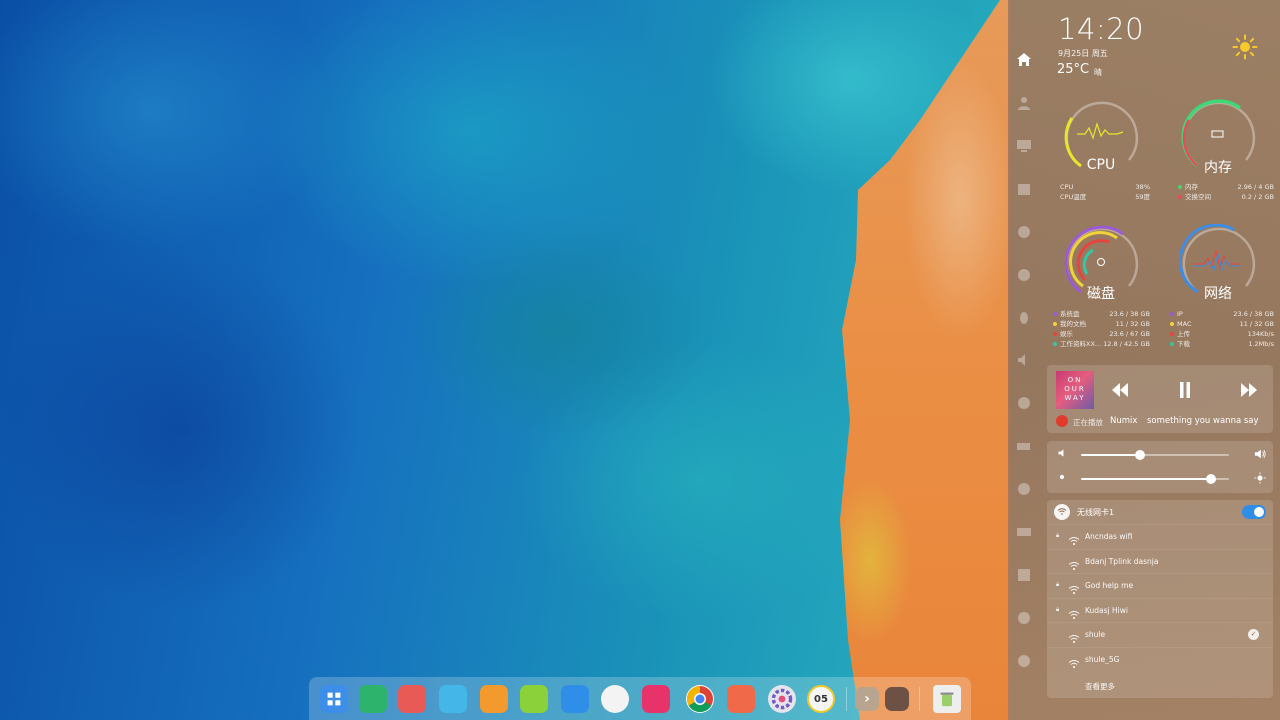  Describe the element at coordinates (1183, 334) in the screenshot. I see `stat-name: 上传` at that location.